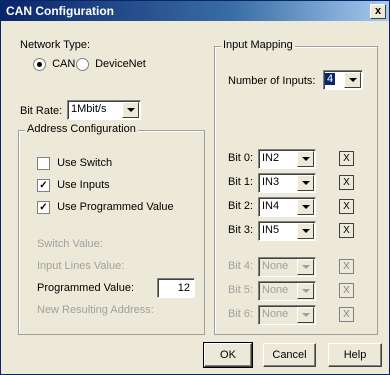  Describe the element at coordinates (86, 288) in the screenshot. I see `programmed-value-label: Programmed Value:` at that location.